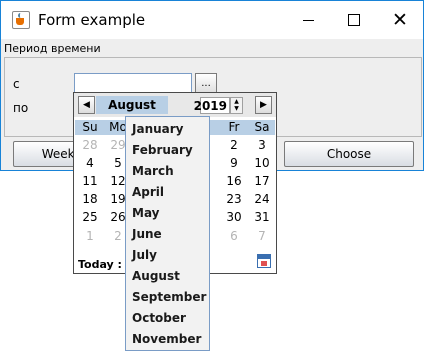 The width and height of the screenshot is (425, 356). Describe the element at coordinates (16, 84) in the screenshot. I see `from-label: с` at that location.